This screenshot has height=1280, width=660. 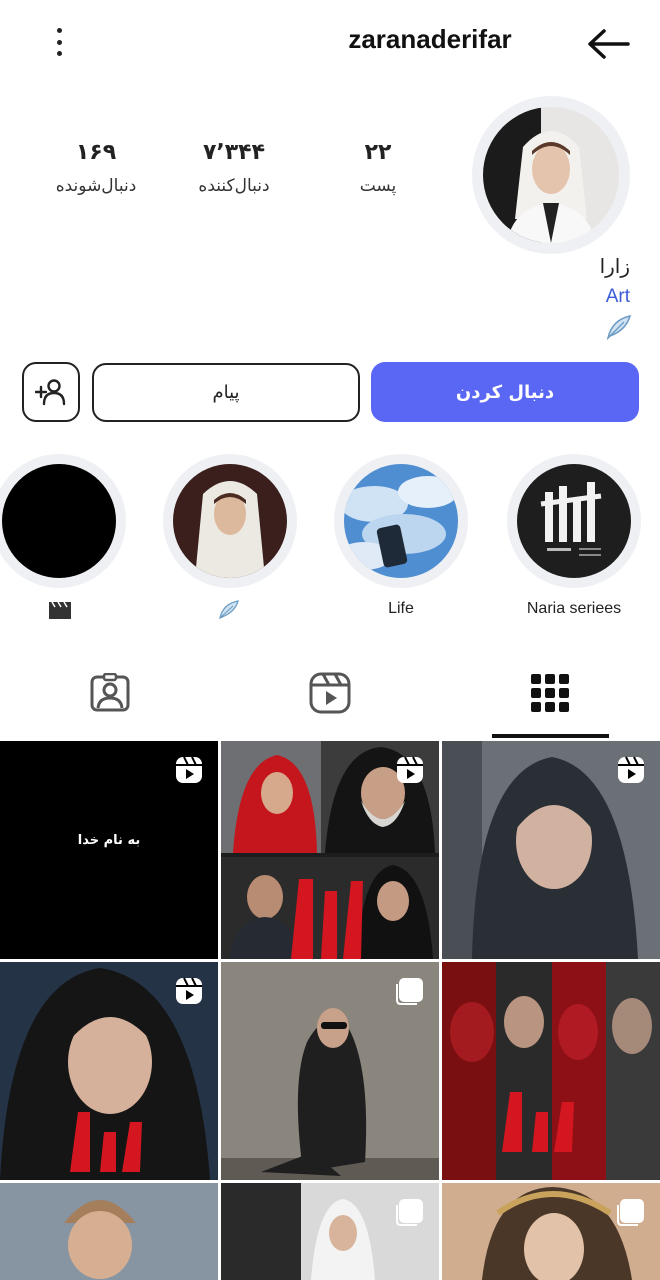 I want to click on profile-avatar, so click(x=551, y=175).